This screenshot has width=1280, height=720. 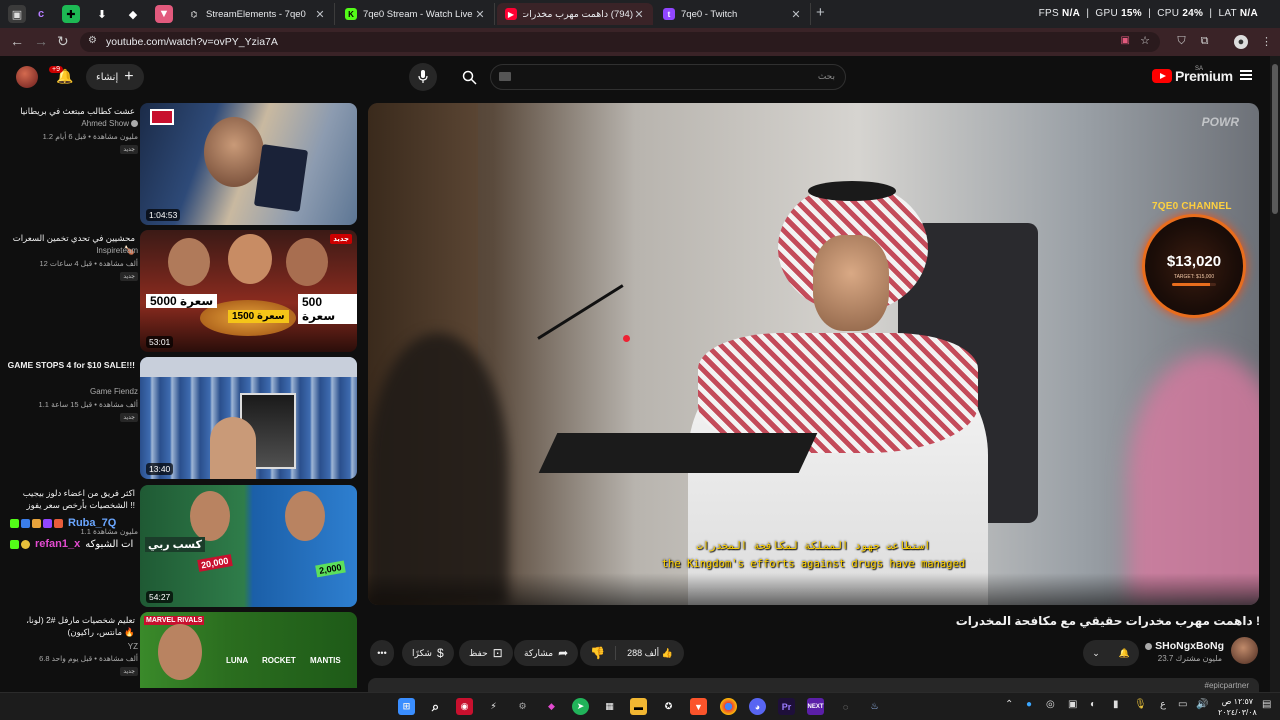 I want to click on microphone-tray-icon: 🎙, so click(x=1140, y=704).